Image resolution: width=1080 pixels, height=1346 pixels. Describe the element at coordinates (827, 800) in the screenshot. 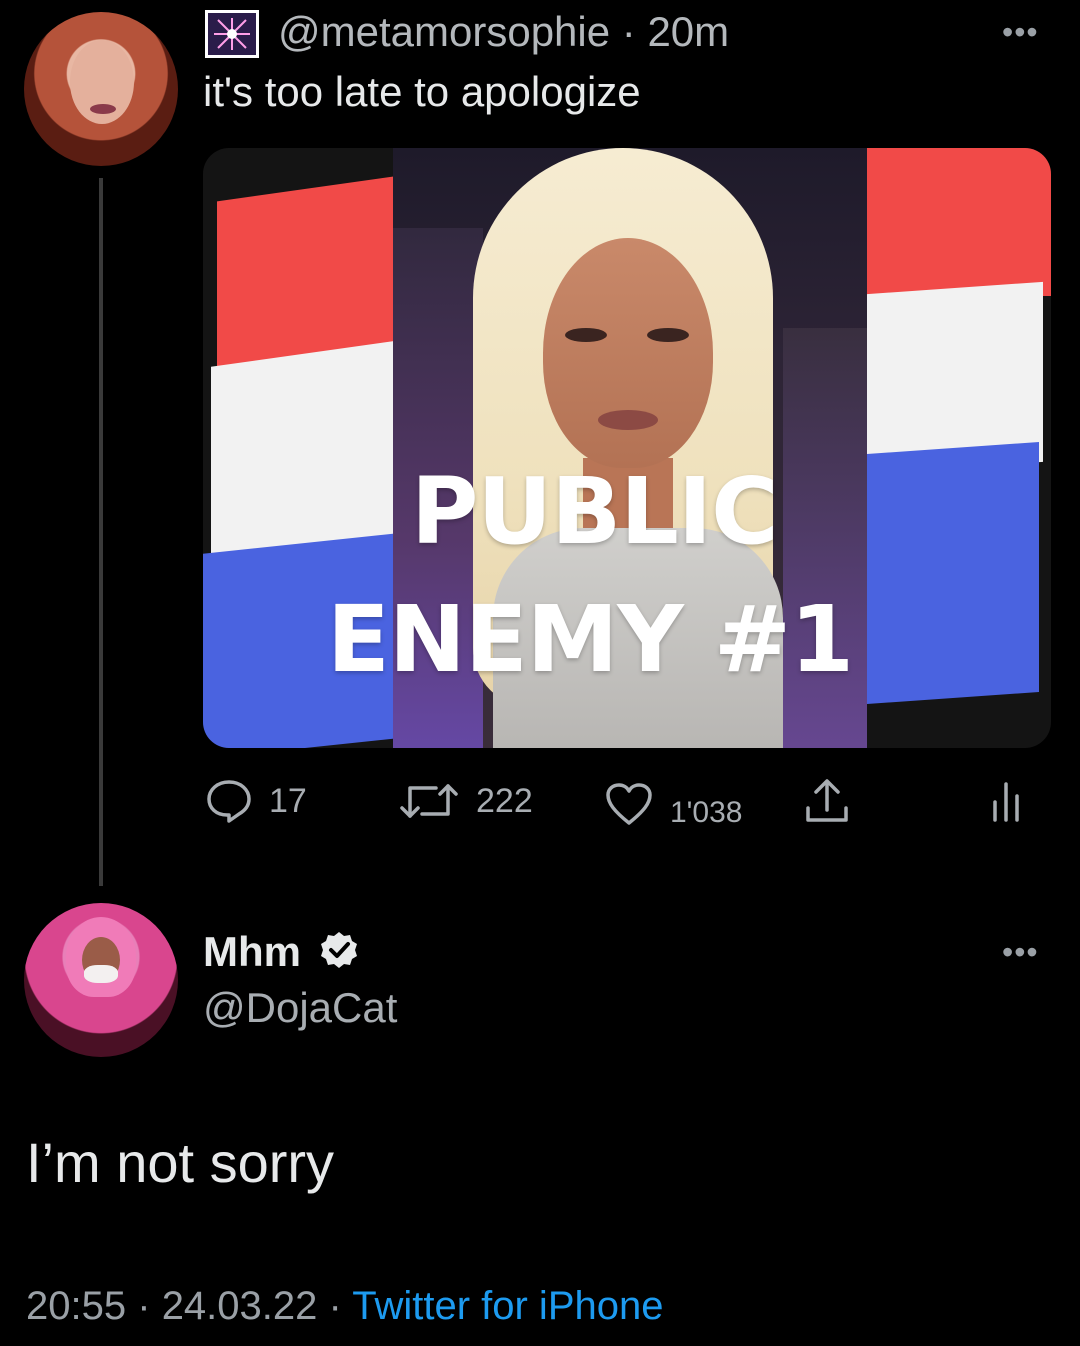

I see `share-icon` at that location.